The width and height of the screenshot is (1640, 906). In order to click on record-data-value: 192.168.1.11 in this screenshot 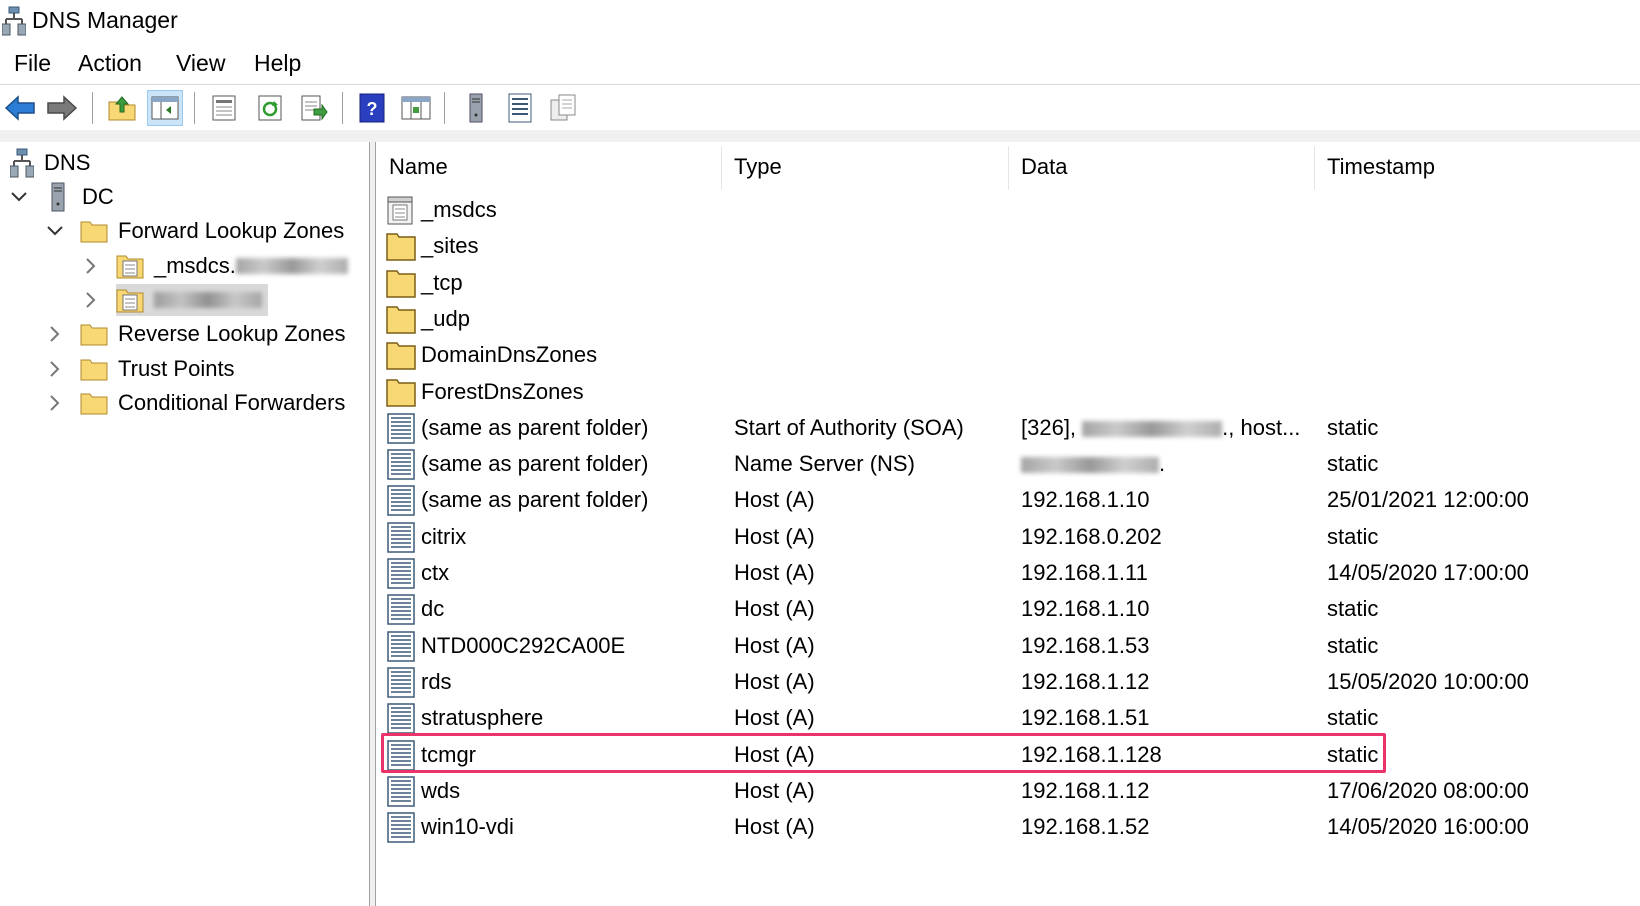, I will do `click(1084, 572)`.